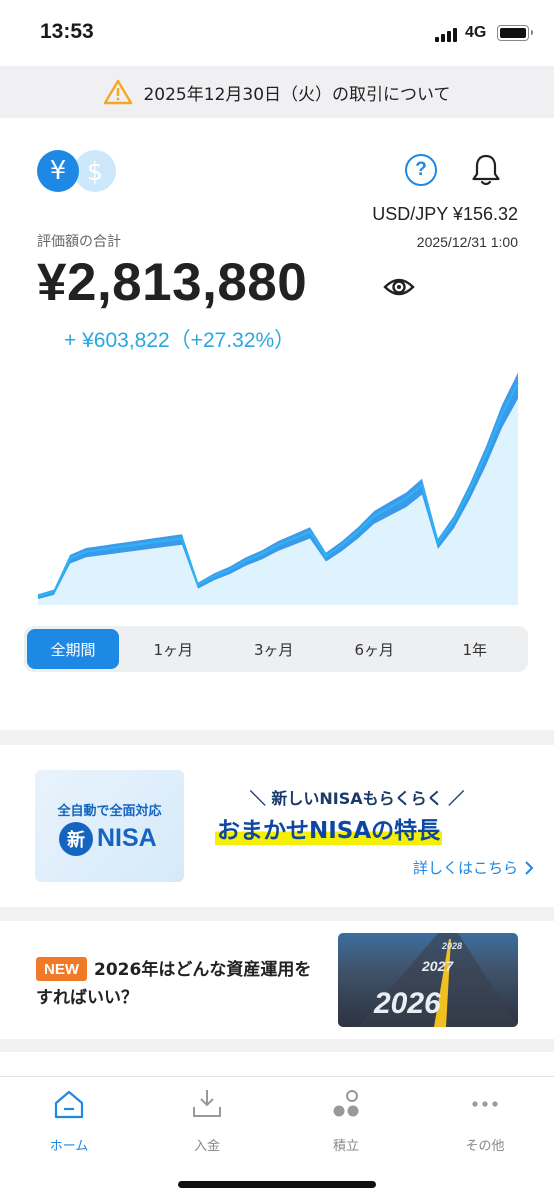 This screenshot has height=1200, width=554. Describe the element at coordinates (357, 798) in the screenshot. I see `nisa-subtitle: ＼ 新しいNISAもらくらく ／` at that location.